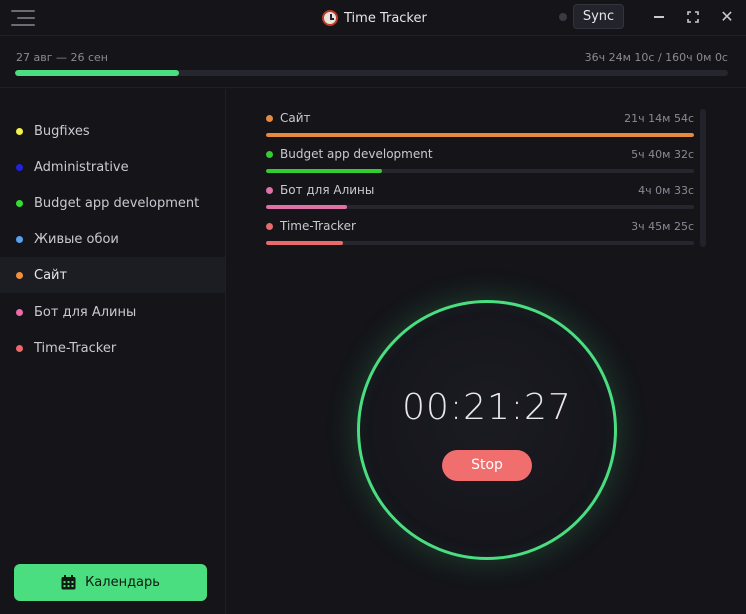 The width and height of the screenshot is (746, 614). I want to click on period-range: 27 авг — 26 сен, so click(62, 57).